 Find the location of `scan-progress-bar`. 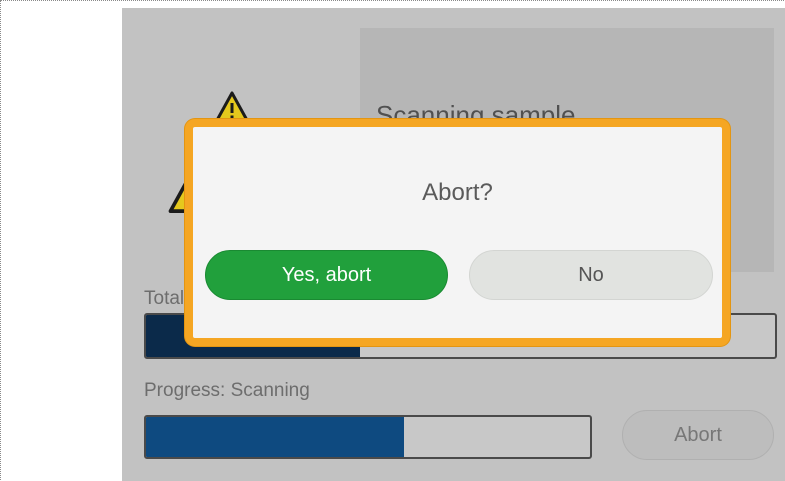

scan-progress-bar is located at coordinates (368, 437).